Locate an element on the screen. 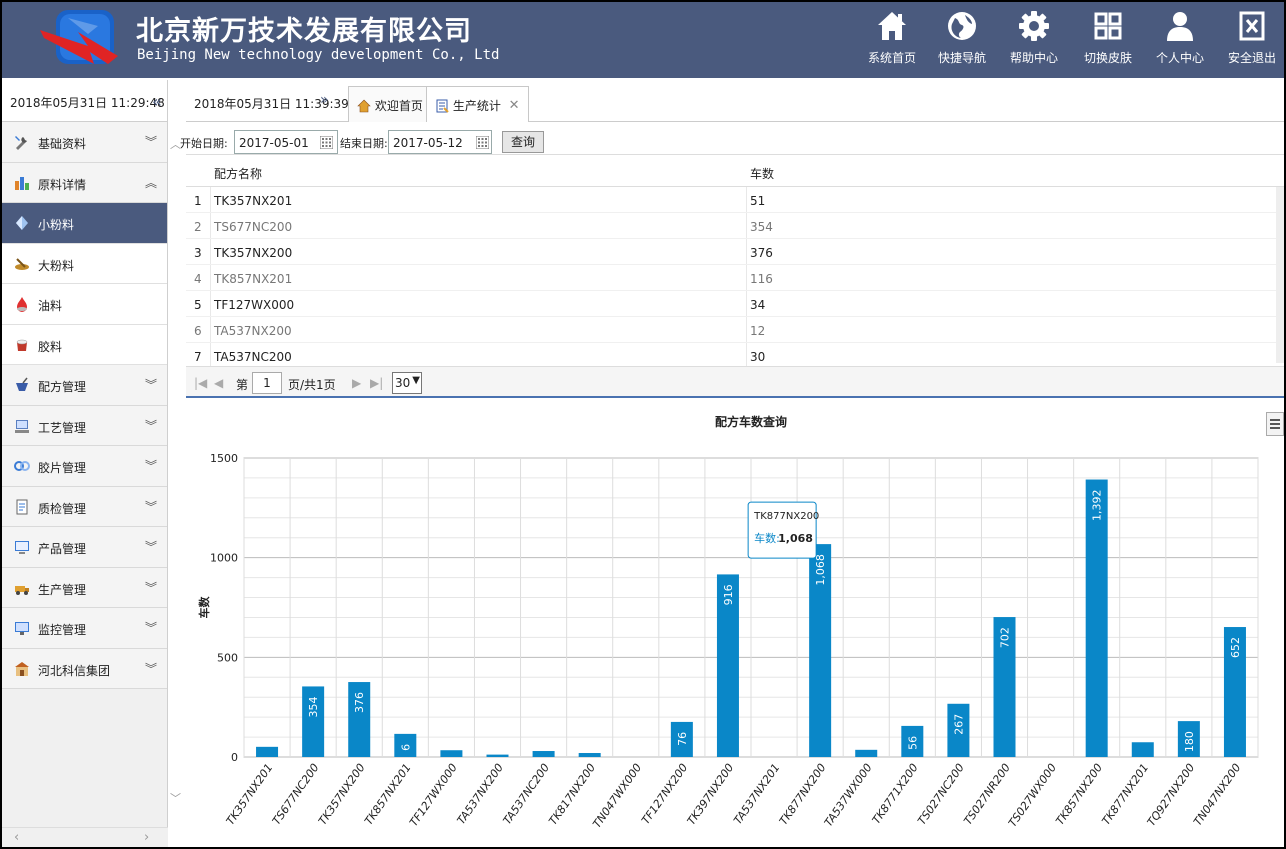 This screenshot has width=1286, height=849. table-row: 2 TS677NC200 354 is located at coordinates (735, 226).